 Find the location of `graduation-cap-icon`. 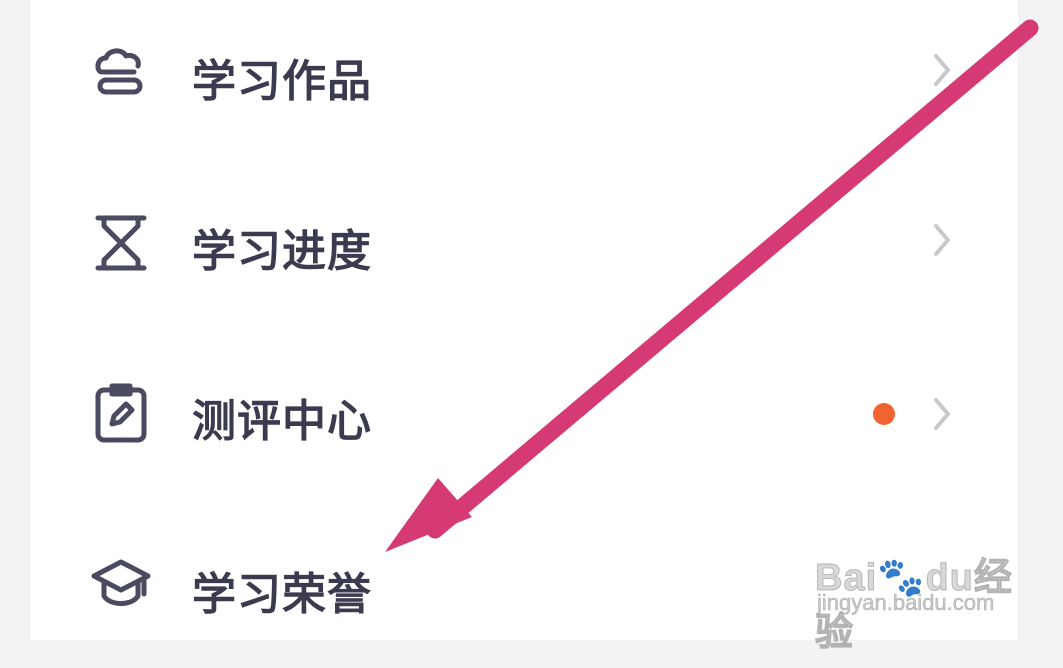

graduation-cap-icon is located at coordinates (121, 585).